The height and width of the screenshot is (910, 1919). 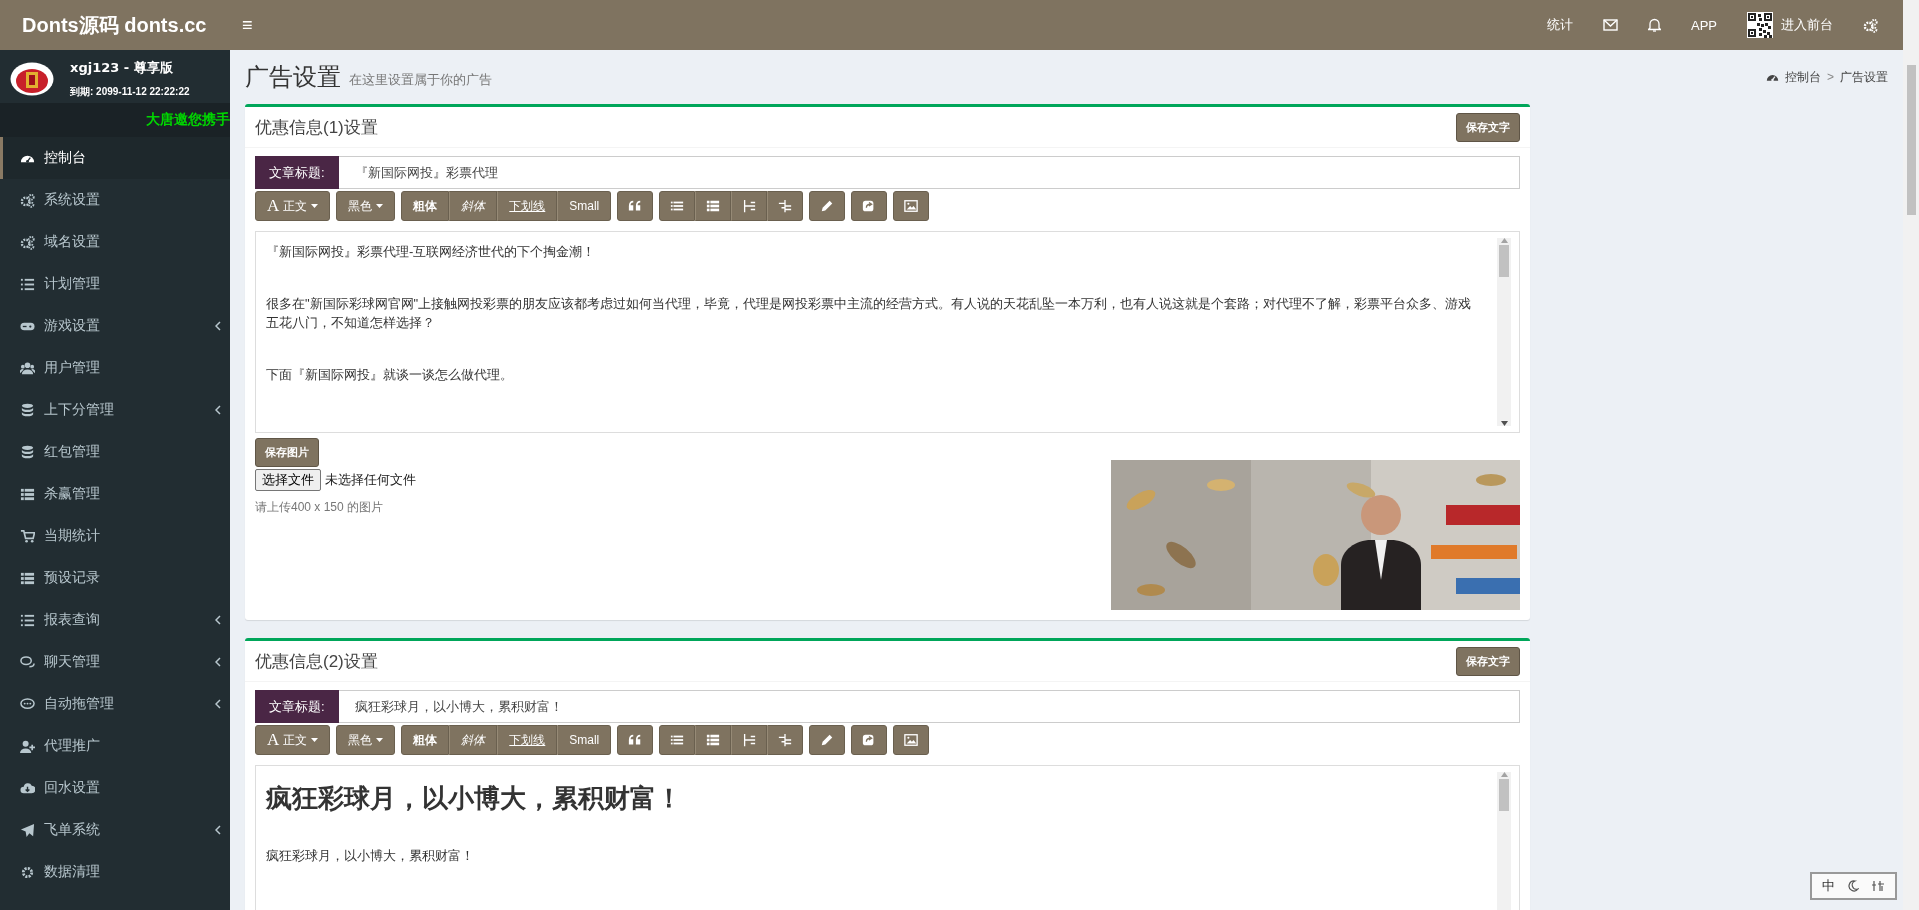 What do you see at coordinates (115, 662) in the screenshot?
I see `sidebar-item: 聊天管理` at bounding box center [115, 662].